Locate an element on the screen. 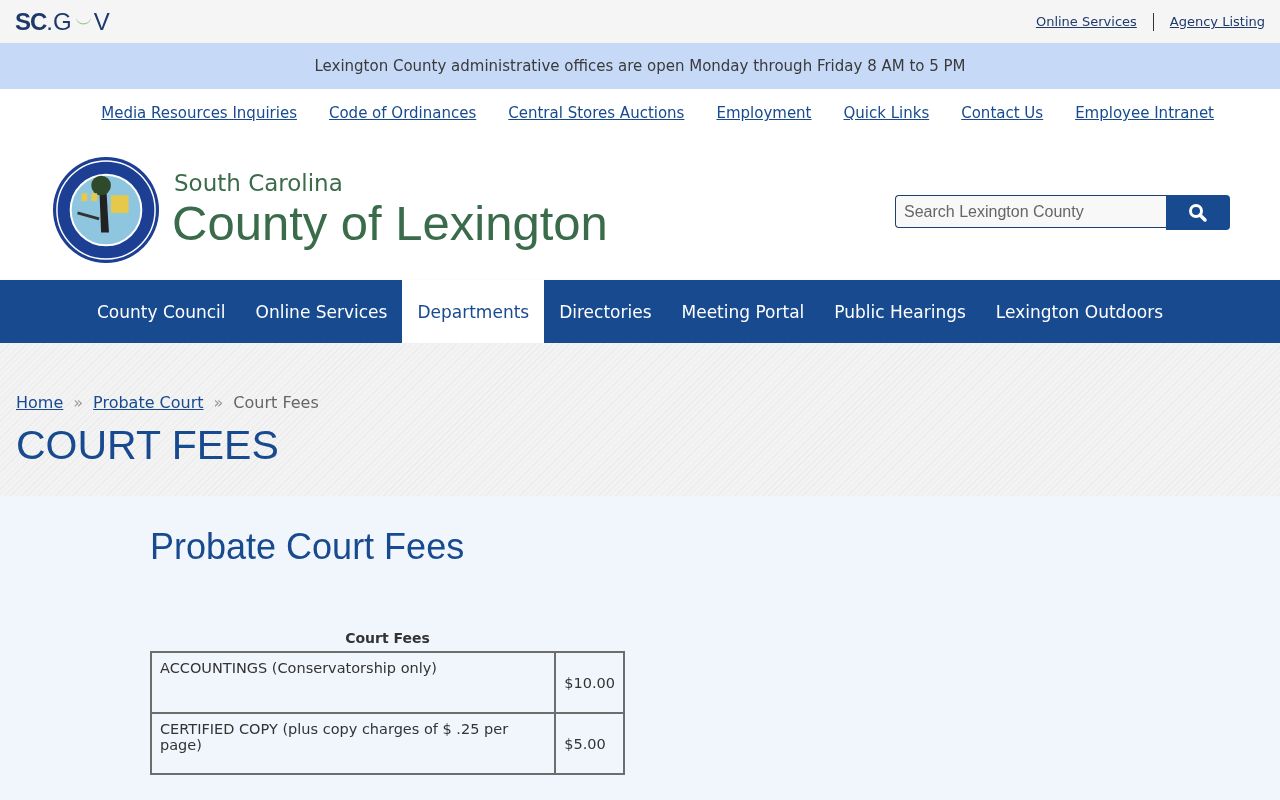 The width and height of the screenshot is (1280, 800). nav-tab: Lexington Outdoors is located at coordinates (1079, 311).